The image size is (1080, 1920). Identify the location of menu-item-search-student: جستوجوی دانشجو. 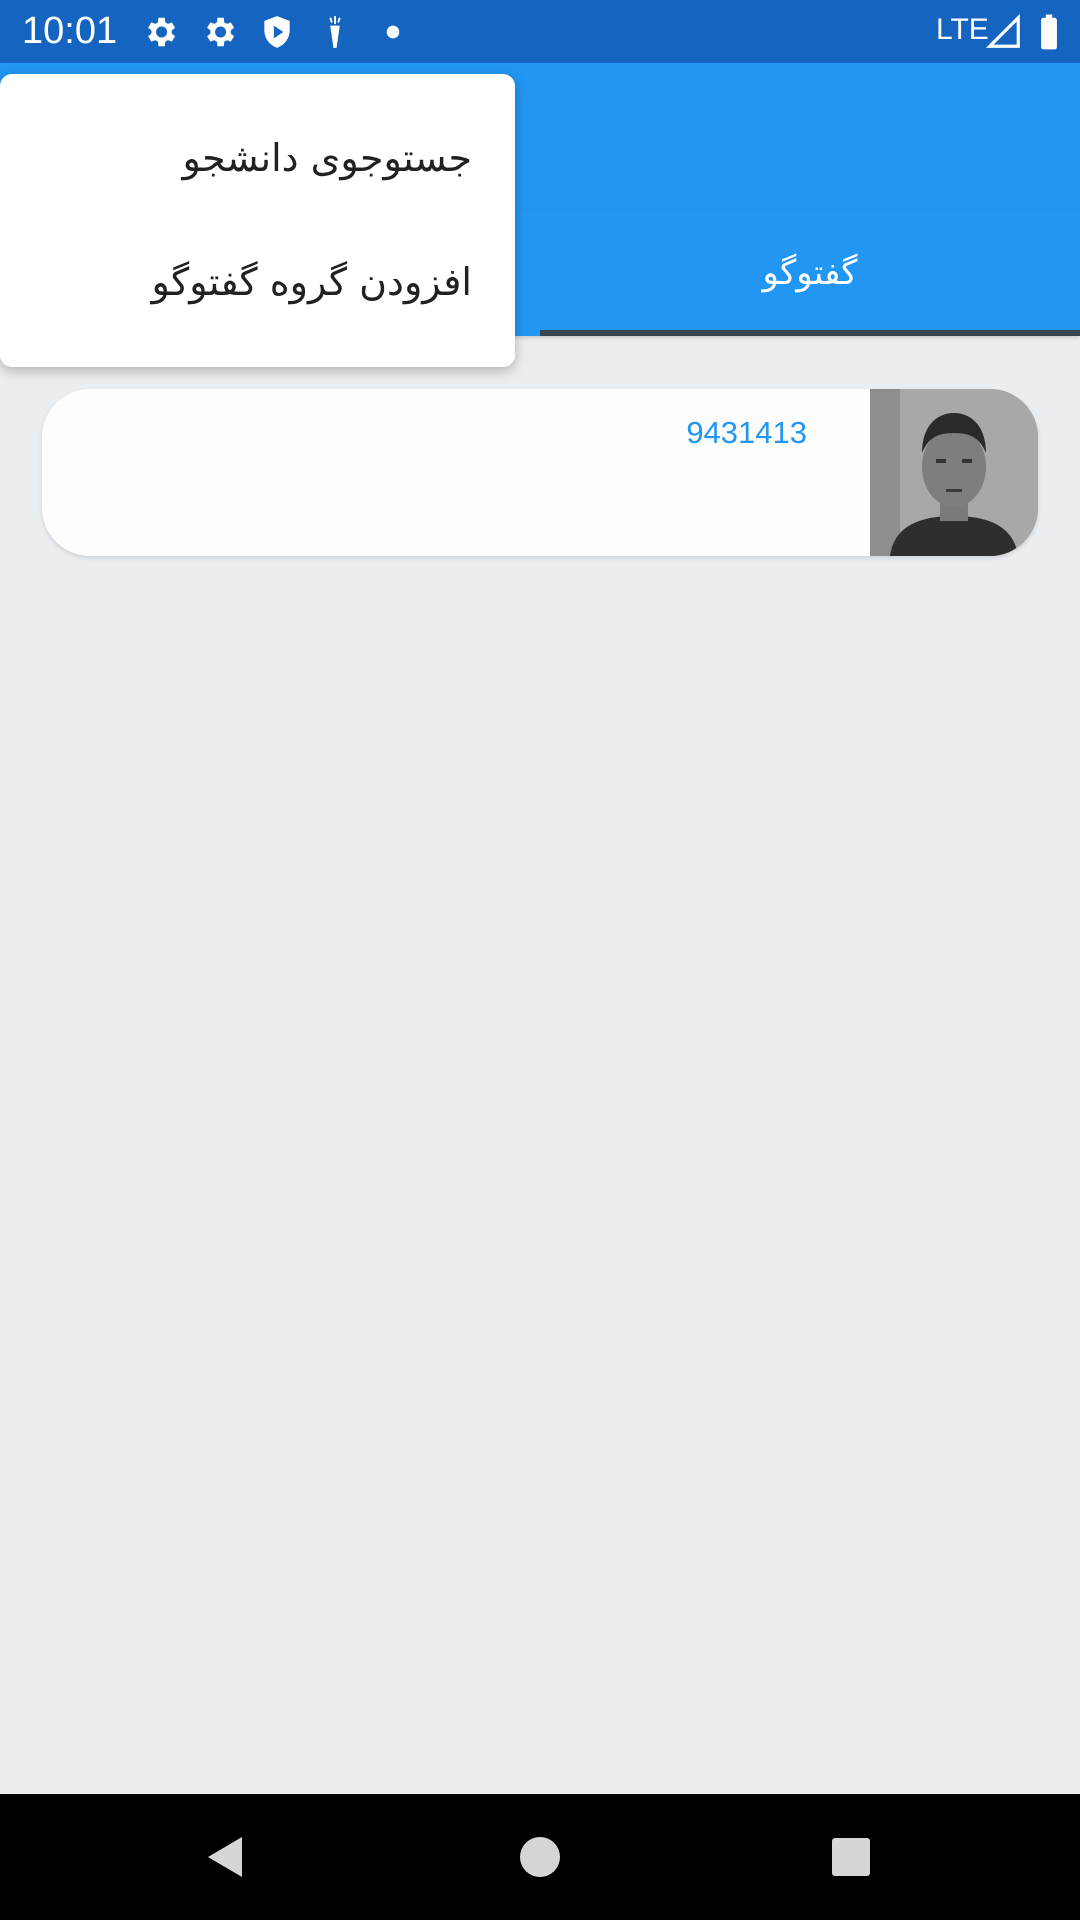
(327, 158).